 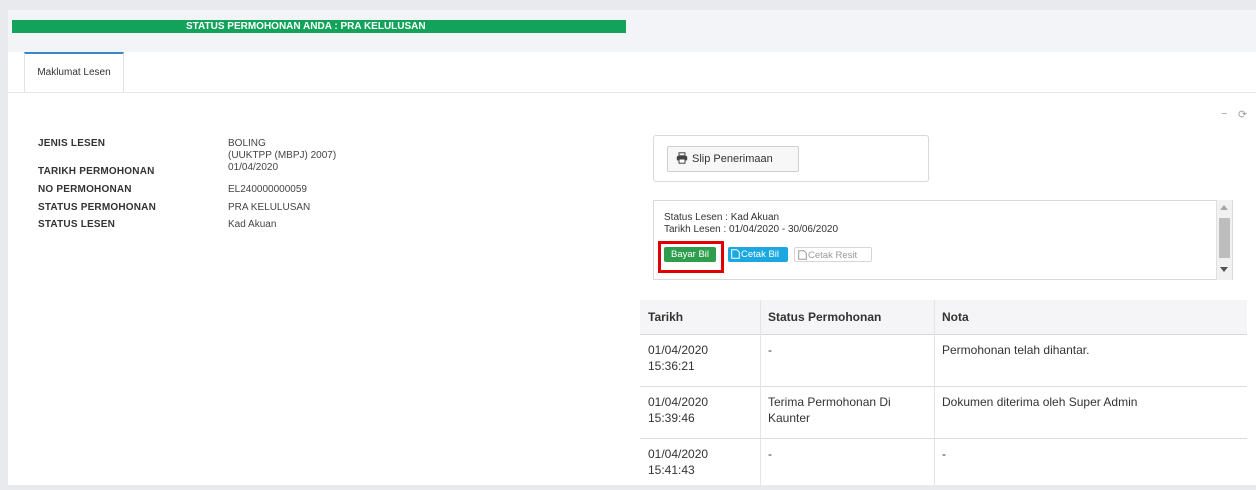 What do you see at coordinates (789, 418) in the screenshot?
I see `row-status-cont: Kaunter` at bounding box center [789, 418].